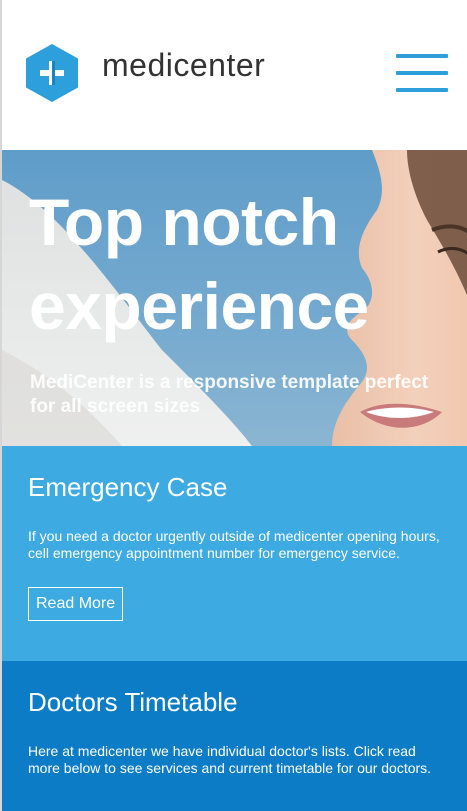 The width and height of the screenshot is (467, 811). I want to click on hamburger-menu-icon, so click(422, 75).